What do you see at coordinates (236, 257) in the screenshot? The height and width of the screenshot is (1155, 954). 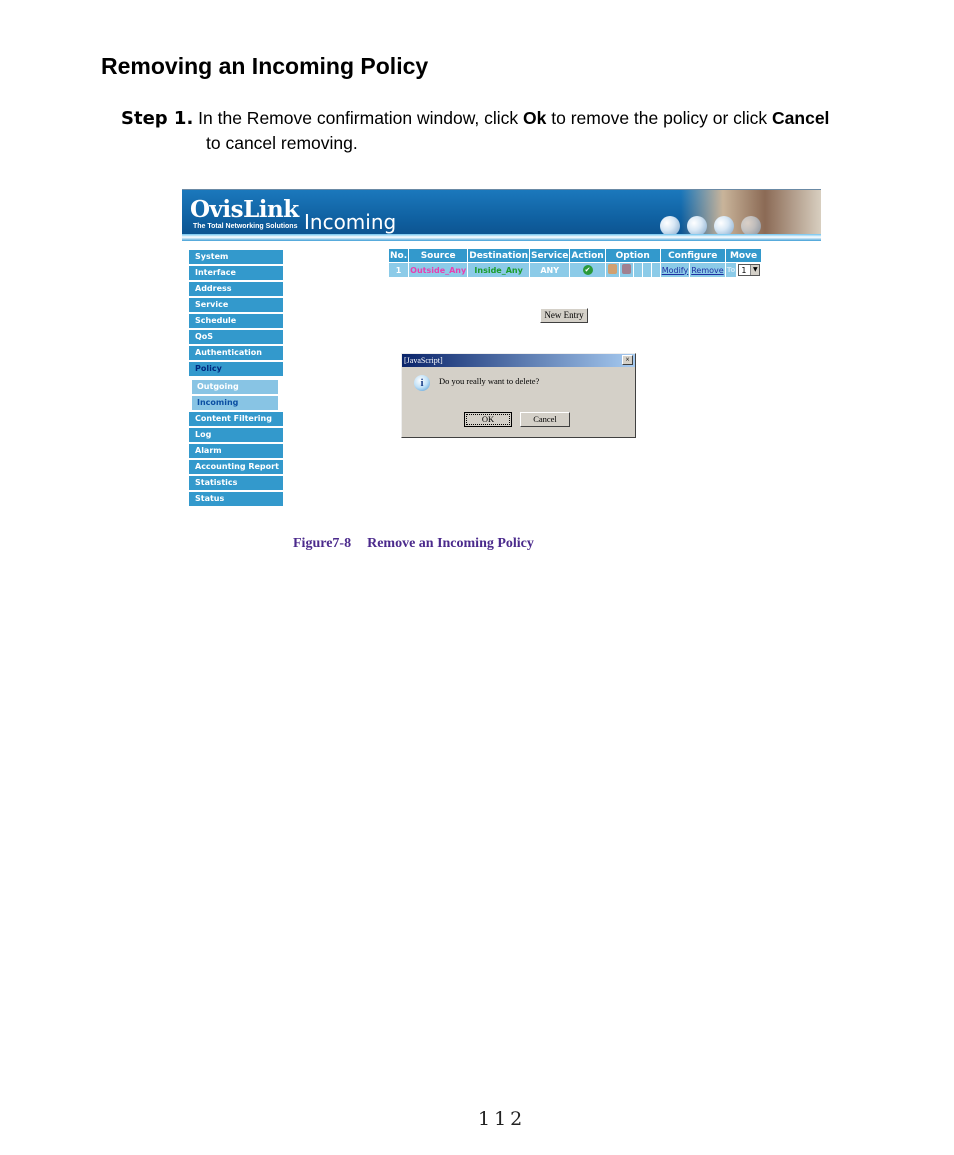 I see `sidebar-item-system: System` at bounding box center [236, 257].